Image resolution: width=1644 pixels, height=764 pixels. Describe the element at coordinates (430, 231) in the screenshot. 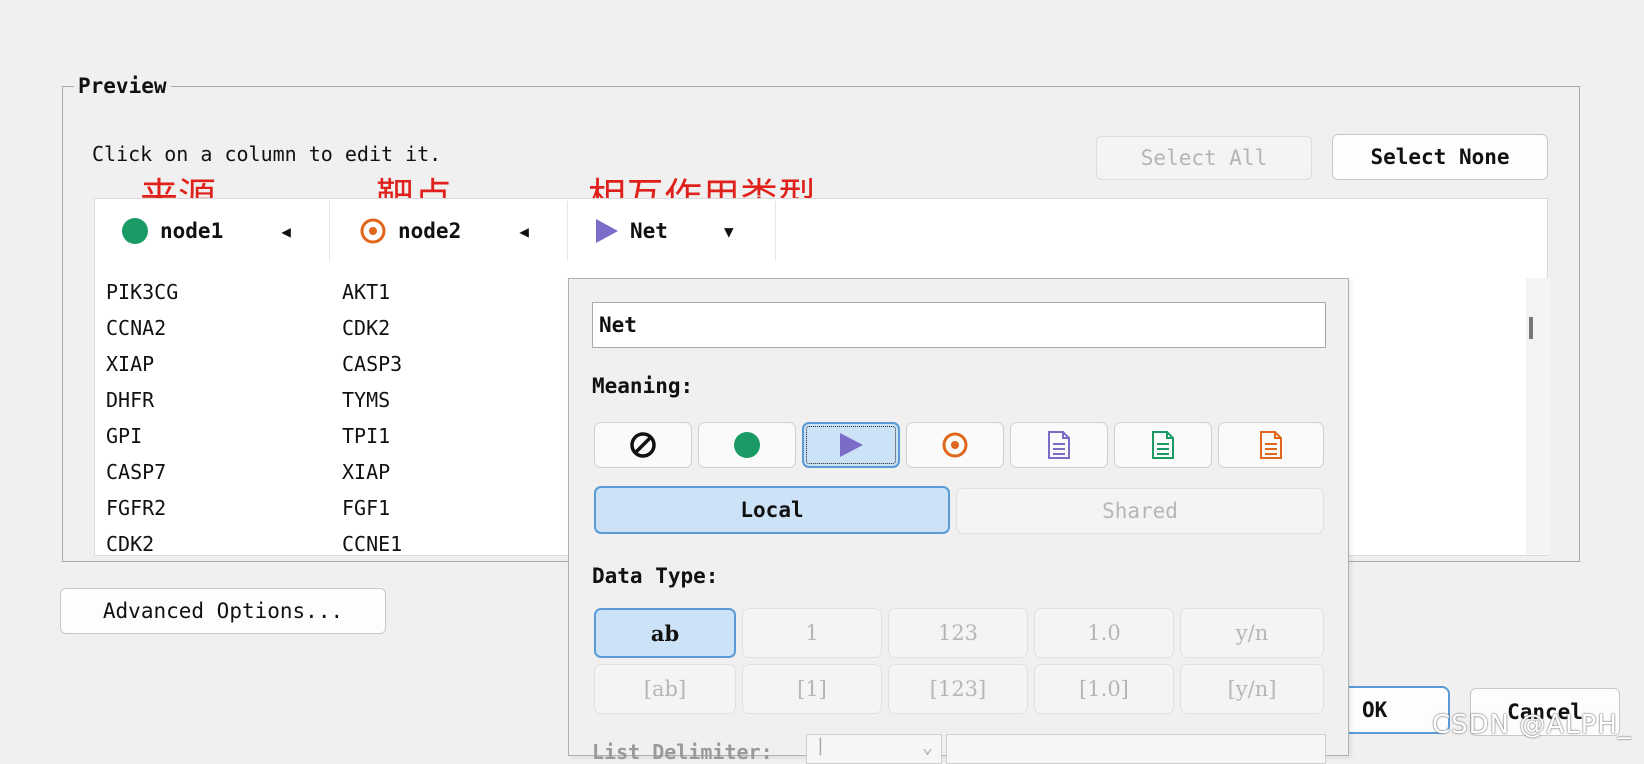

I see `column-header-label: node2` at that location.